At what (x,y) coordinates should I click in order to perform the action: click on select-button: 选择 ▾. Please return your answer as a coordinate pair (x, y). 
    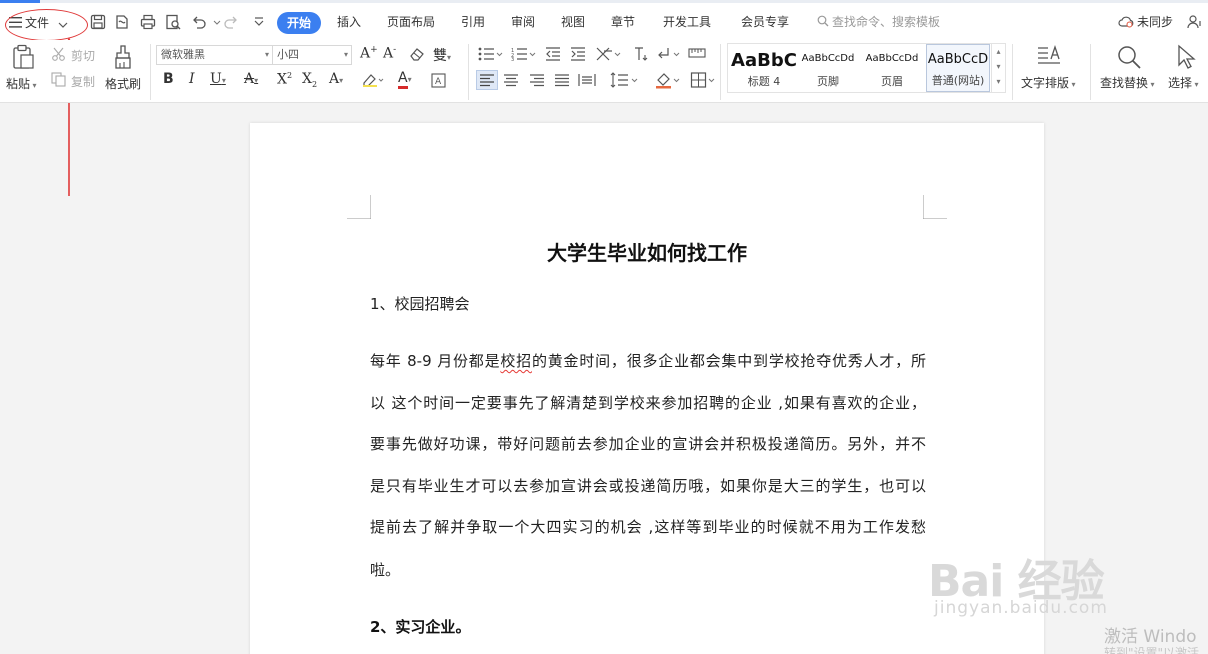
    Looking at the image, I should click on (1183, 82).